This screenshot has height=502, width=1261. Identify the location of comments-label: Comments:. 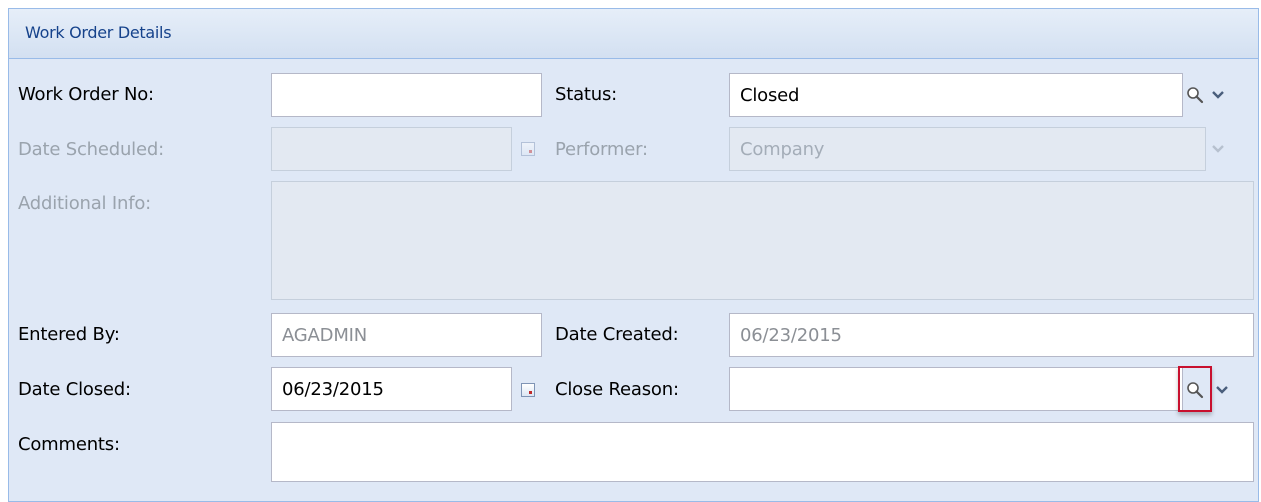
(69, 444).